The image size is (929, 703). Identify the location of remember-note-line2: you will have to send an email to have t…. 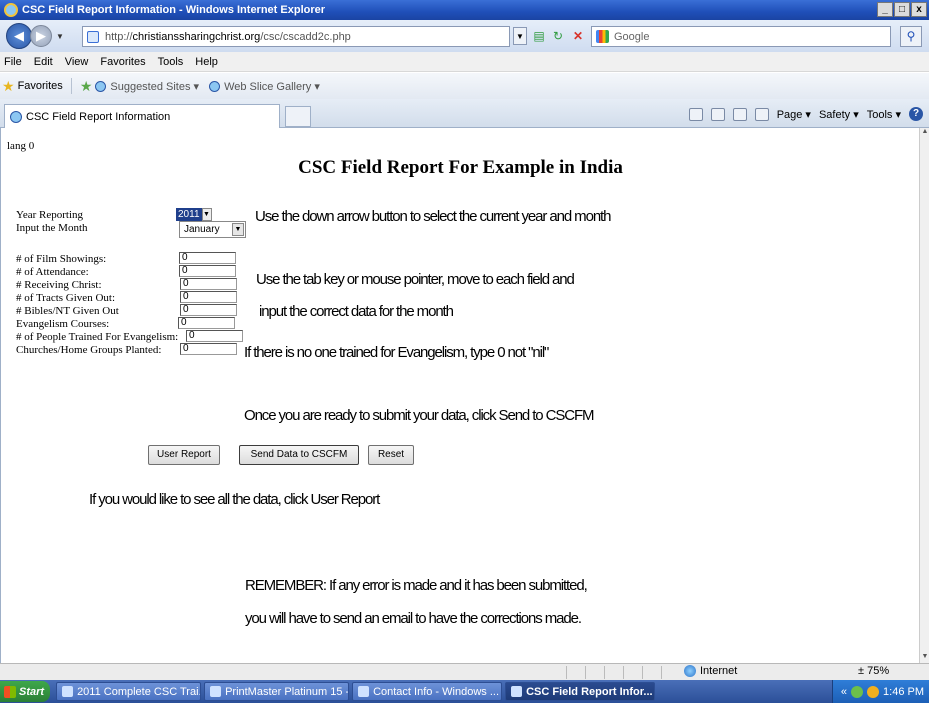
(413, 618).